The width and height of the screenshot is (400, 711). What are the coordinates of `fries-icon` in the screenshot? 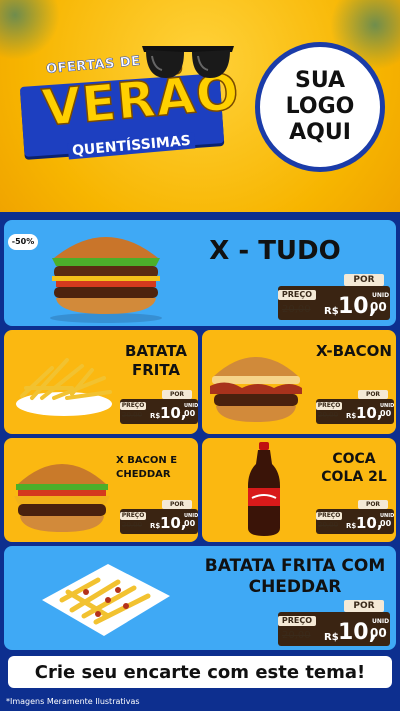 It's located at (64, 387).